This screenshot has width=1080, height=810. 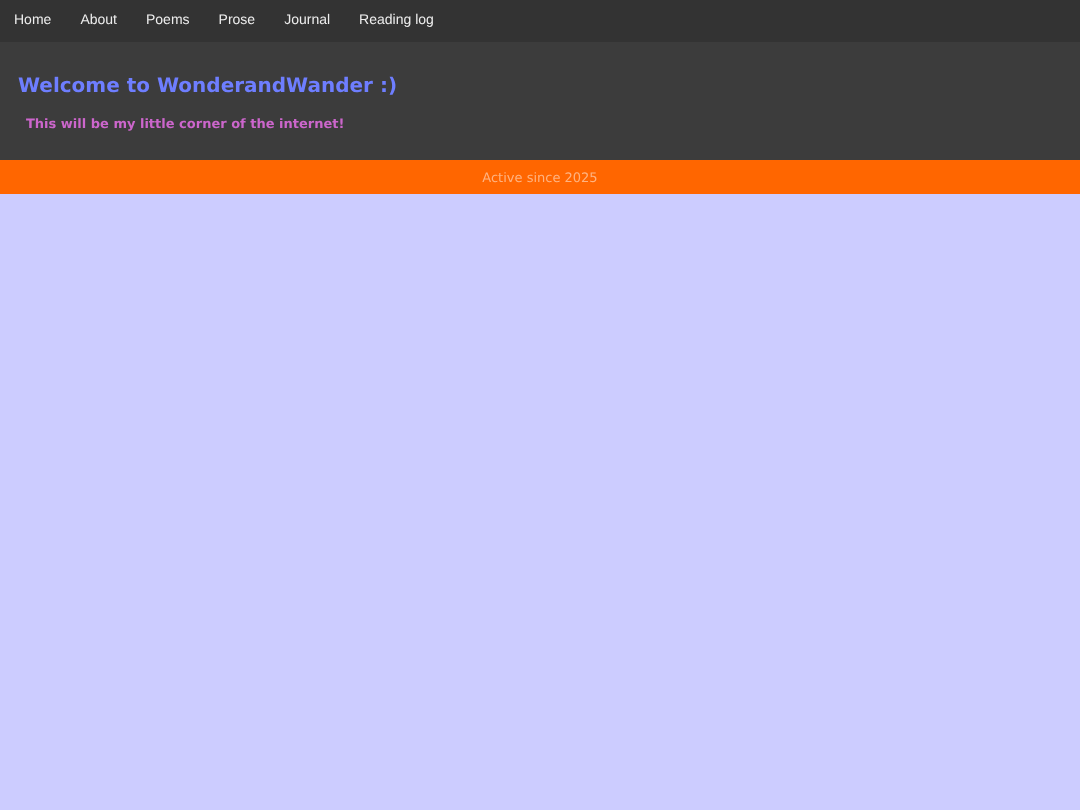 What do you see at coordinates (209, 87) in the screenshot?
I see `site-title: Welcome to WonderandWander :)` at bounding box center [209, 87].